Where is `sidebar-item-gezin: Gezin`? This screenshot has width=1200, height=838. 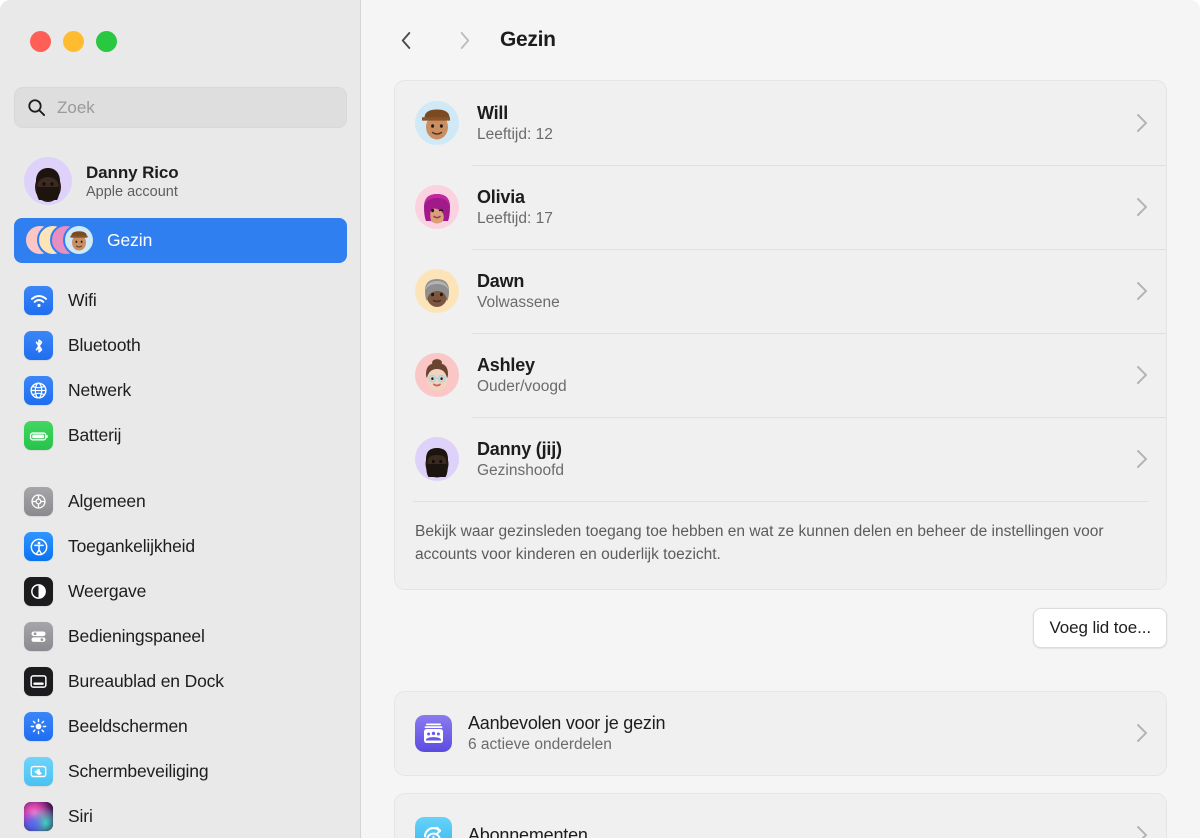 sidebar-item-gezin: Gezin is located at coordinates (180, 240).